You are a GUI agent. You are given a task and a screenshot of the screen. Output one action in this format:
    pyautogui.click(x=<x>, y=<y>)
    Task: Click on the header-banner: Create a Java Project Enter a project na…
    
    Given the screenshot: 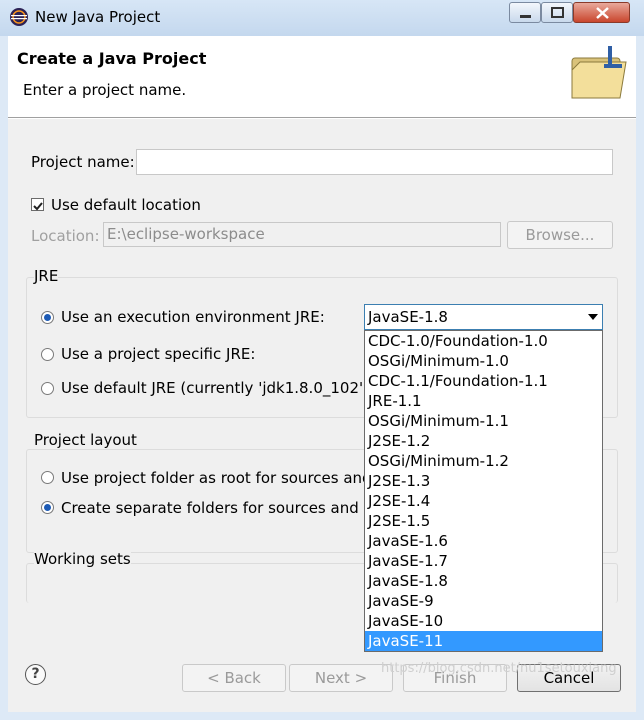 What is the action you would take?
    pyautogui.click(x=322, y=77)
    